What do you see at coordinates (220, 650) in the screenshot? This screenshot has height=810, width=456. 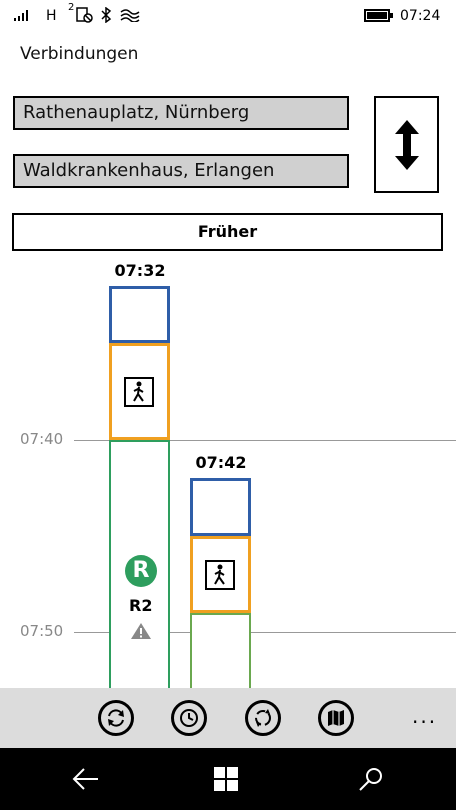 I see `train-segment` at bounding box center [220, 650].